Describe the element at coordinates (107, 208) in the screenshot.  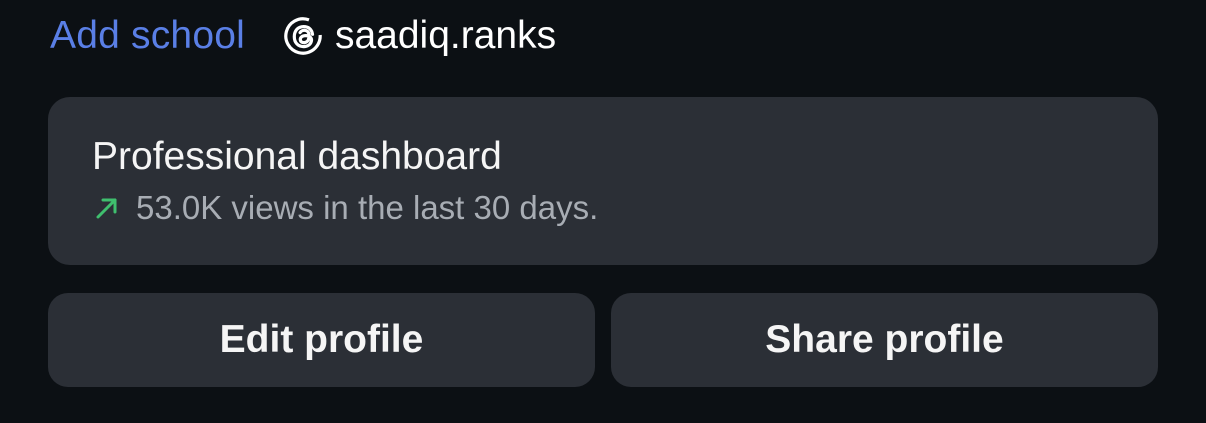
I see `trend-up-arrow-icon` at that location.